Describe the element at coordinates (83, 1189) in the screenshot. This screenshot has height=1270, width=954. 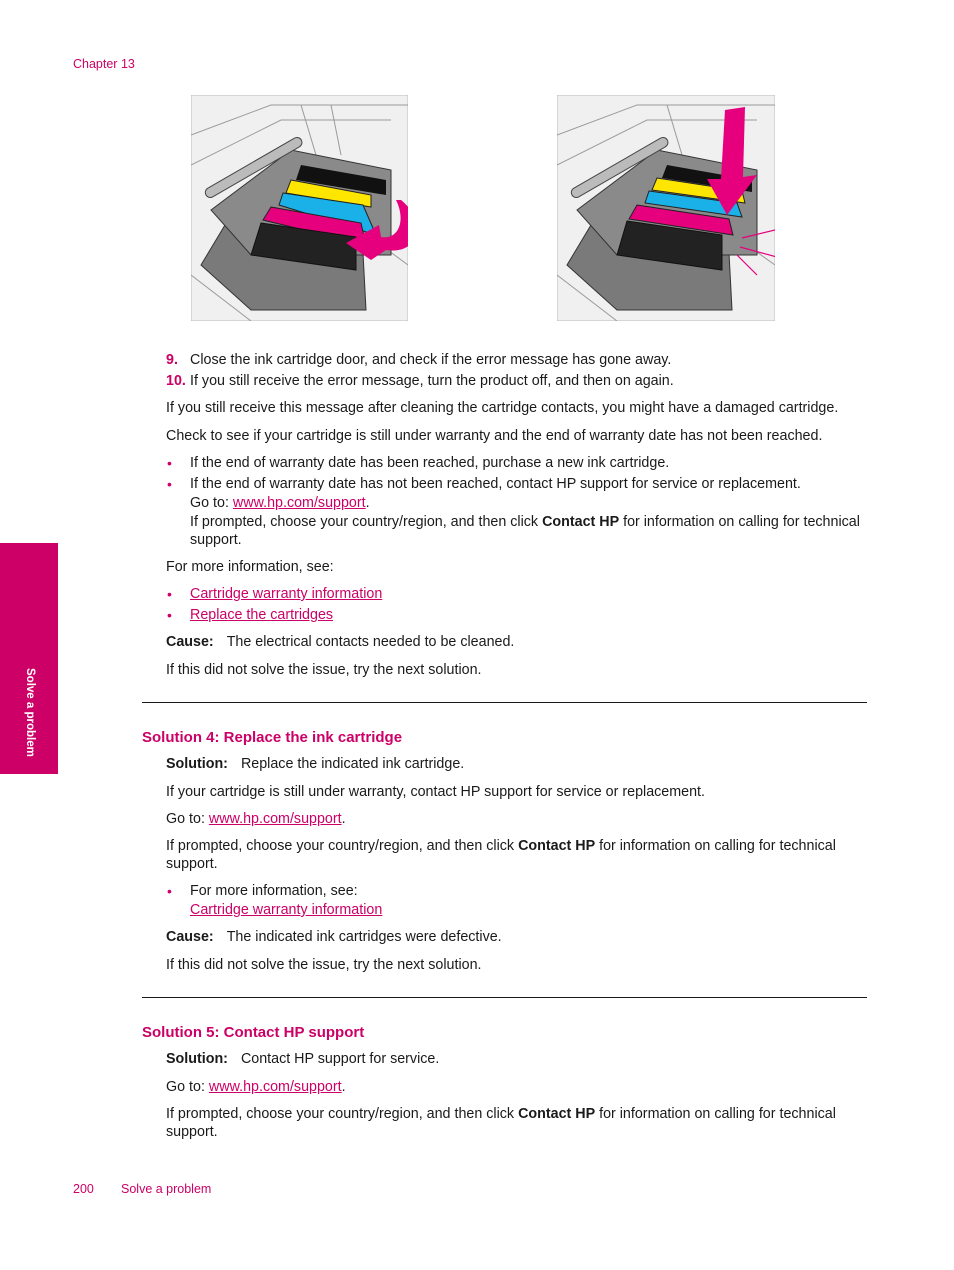
I see `page-number: 200` at that location.